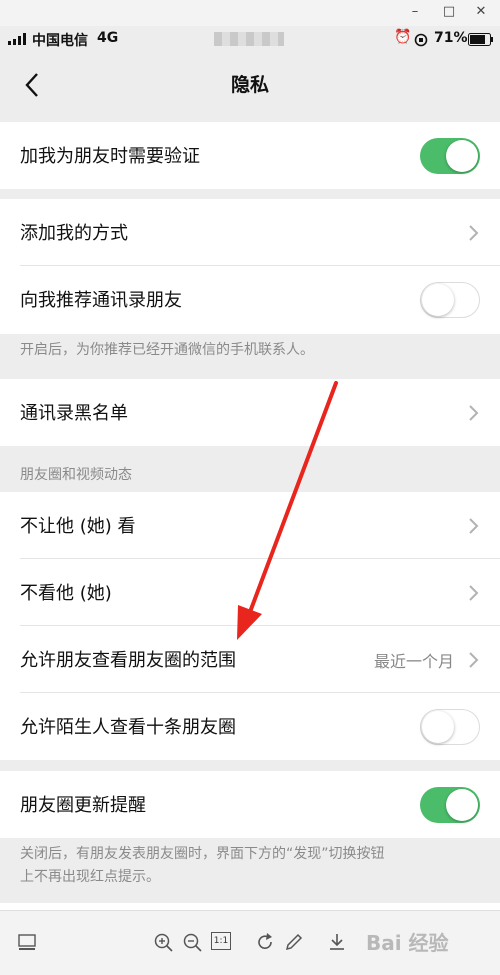 The width and height of the screenshot is (500, 975). I want to click on download-icon, so click(337, 942).